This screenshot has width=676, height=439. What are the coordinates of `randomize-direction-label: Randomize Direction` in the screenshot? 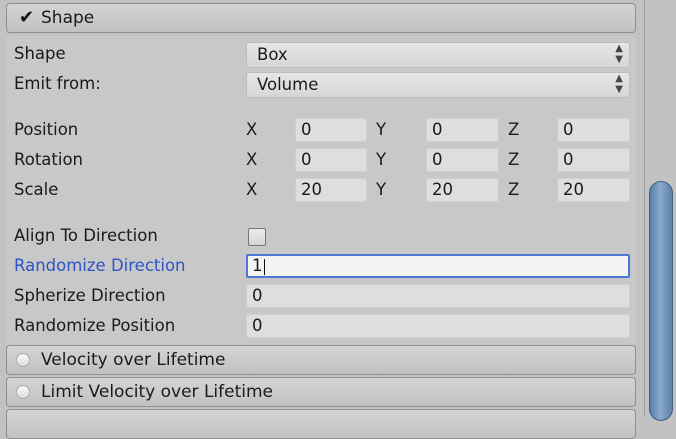 It's located at (100, 265).